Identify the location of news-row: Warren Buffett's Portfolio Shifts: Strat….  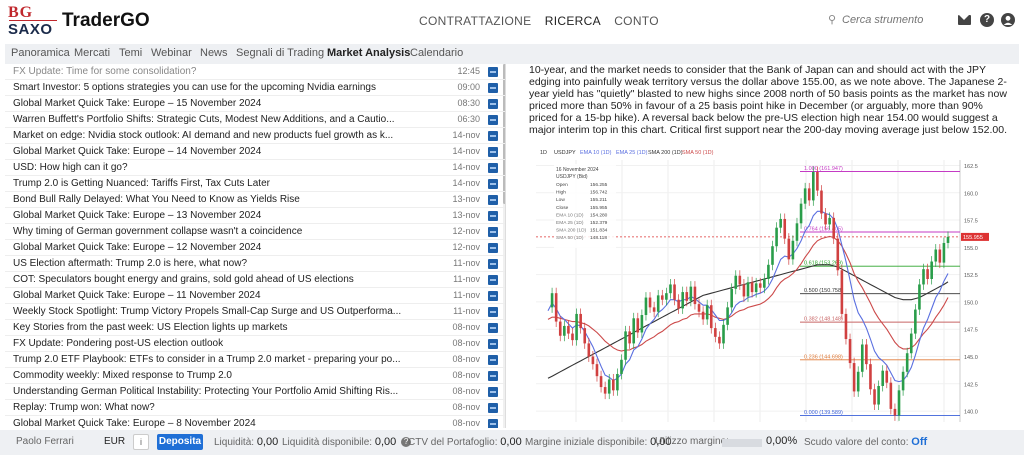
(255, 120).